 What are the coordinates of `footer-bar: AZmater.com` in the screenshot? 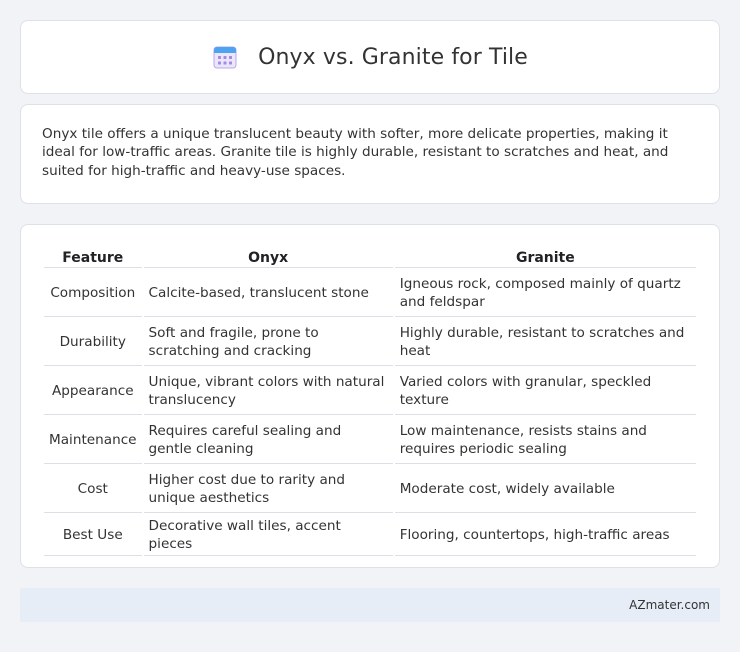 It's located at (370, 605).